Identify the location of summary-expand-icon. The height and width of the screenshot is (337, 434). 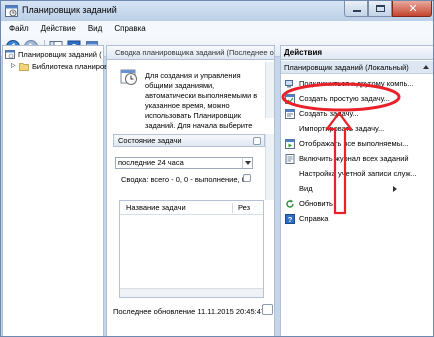
(247, 178).